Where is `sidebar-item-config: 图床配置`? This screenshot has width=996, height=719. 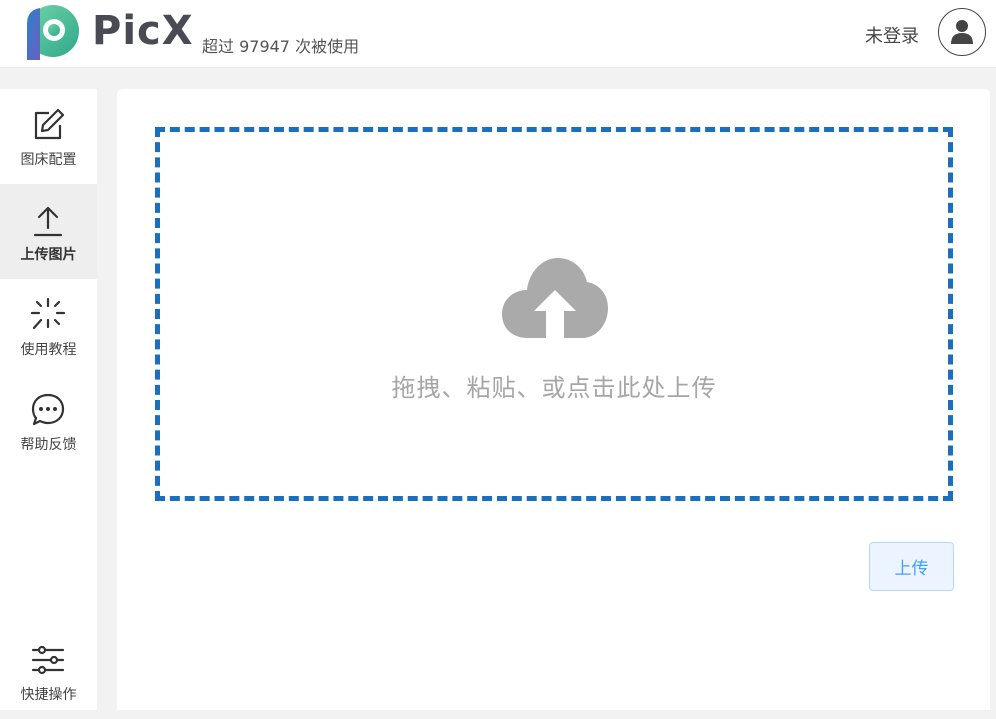 sidebar-item-config: 图床配置 is located at coordinates (48, 136).